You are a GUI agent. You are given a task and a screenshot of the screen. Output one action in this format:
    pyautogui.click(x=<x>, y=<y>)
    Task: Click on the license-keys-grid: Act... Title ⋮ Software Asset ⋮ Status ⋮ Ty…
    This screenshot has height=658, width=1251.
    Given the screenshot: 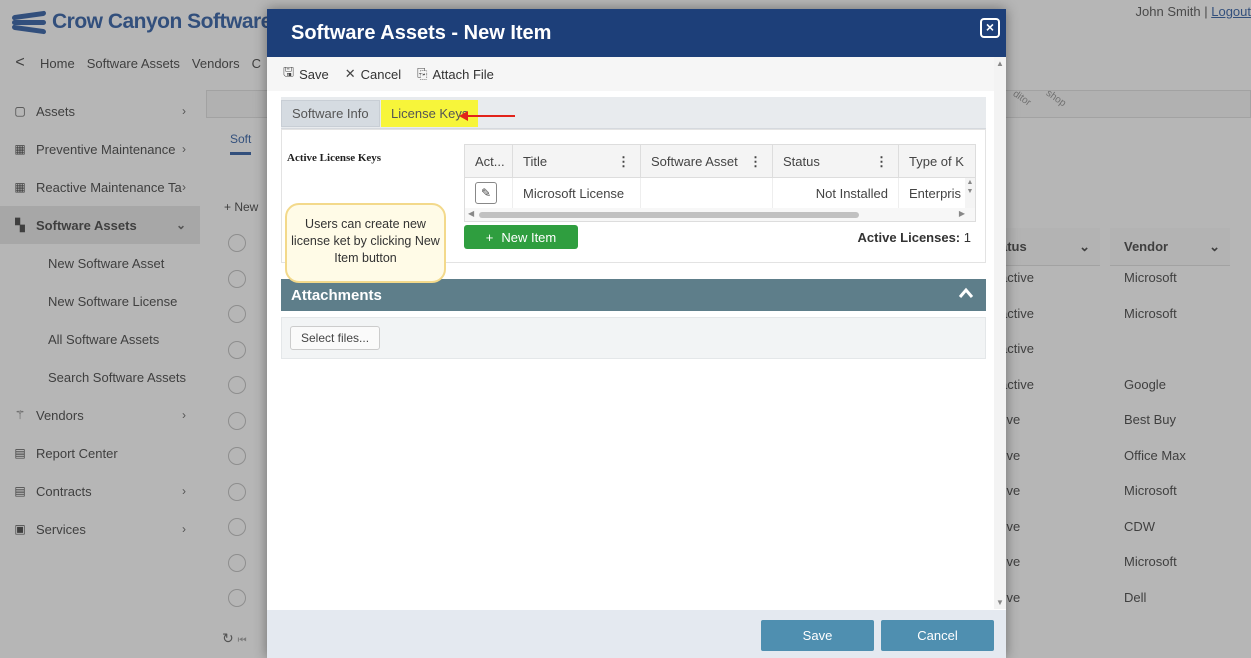 What is the action you would take?
    pyautogui.click(x=720, y=183)
    